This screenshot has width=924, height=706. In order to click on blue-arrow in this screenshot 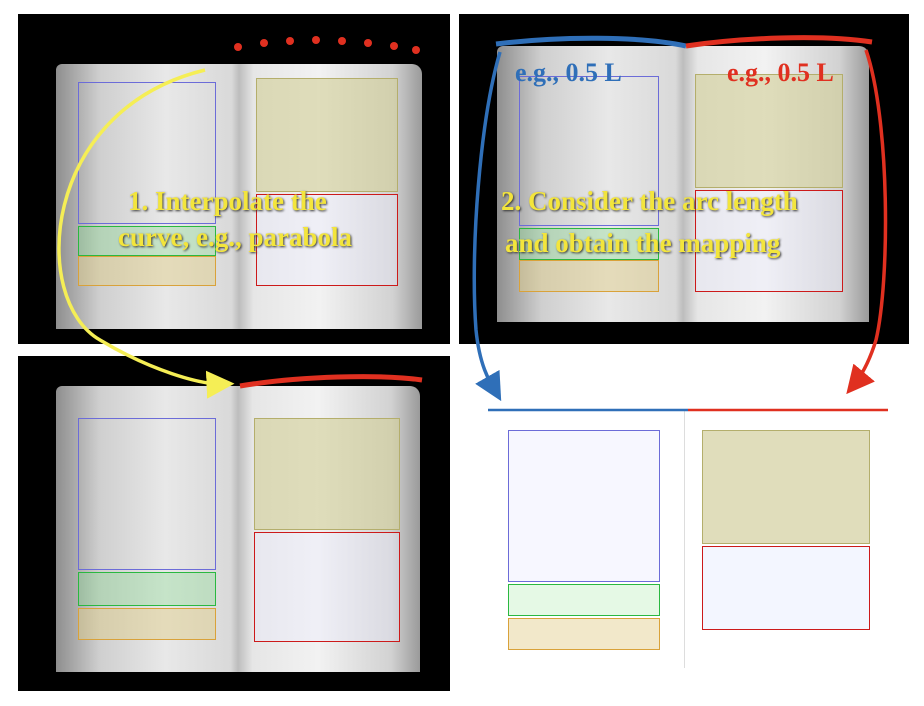, I will do `click(487, 226)`.